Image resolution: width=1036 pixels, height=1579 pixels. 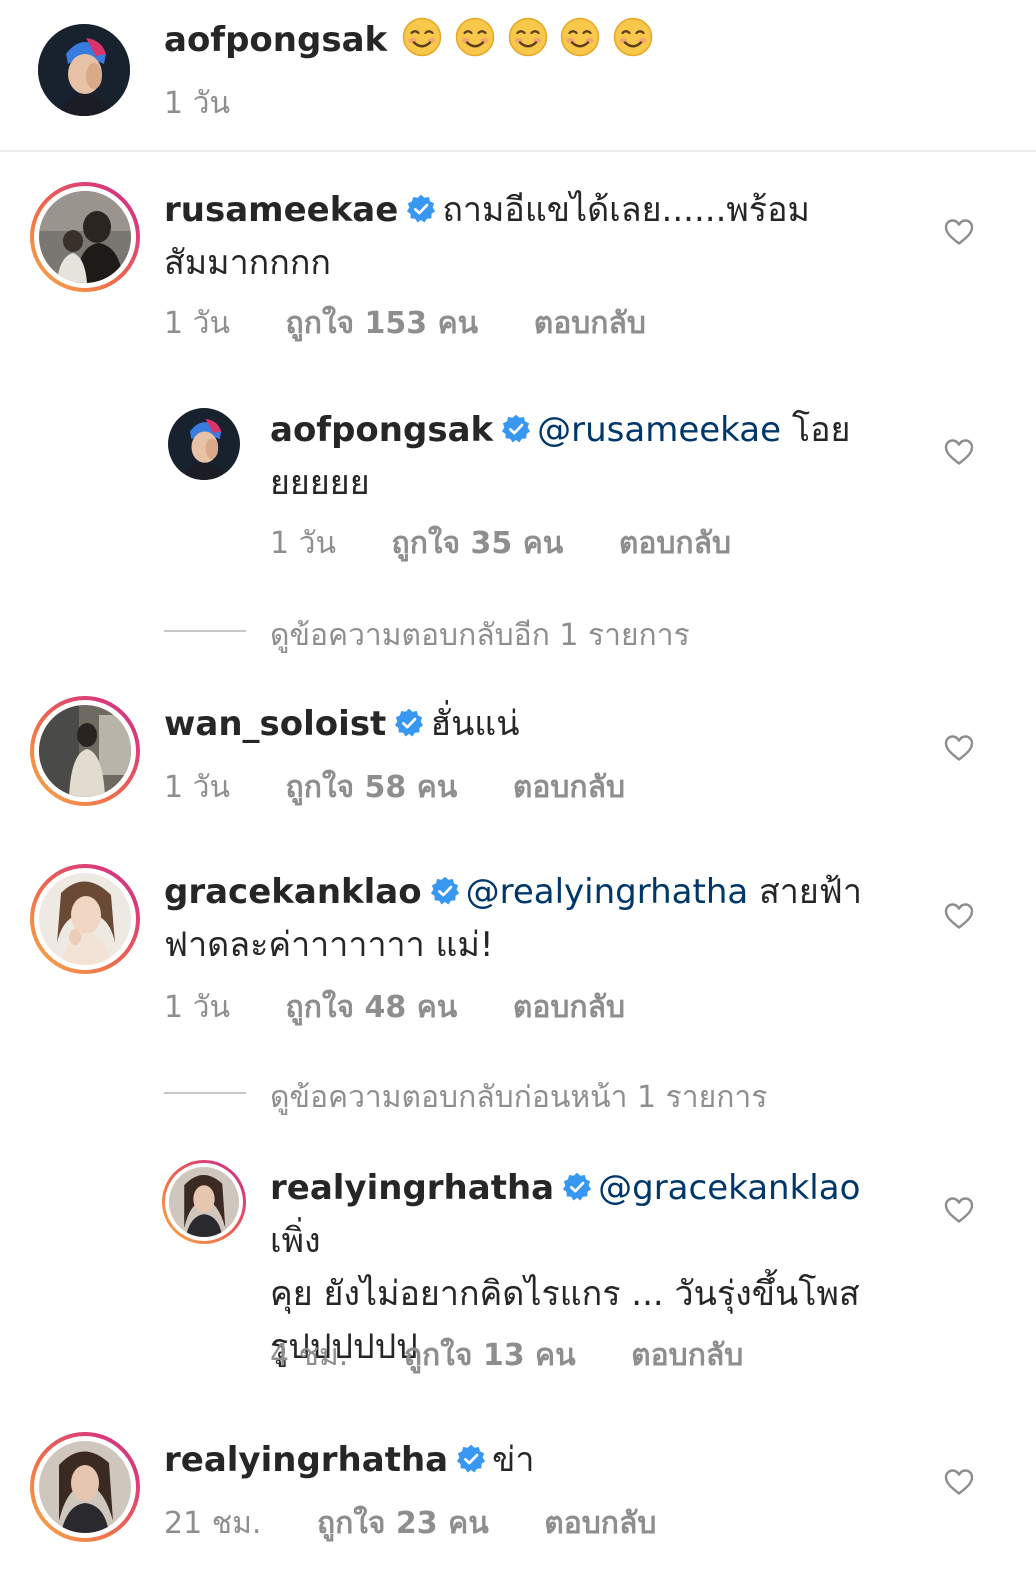 I want to click on mention-link: @realyingrhatha, so click(x=607, y=892).